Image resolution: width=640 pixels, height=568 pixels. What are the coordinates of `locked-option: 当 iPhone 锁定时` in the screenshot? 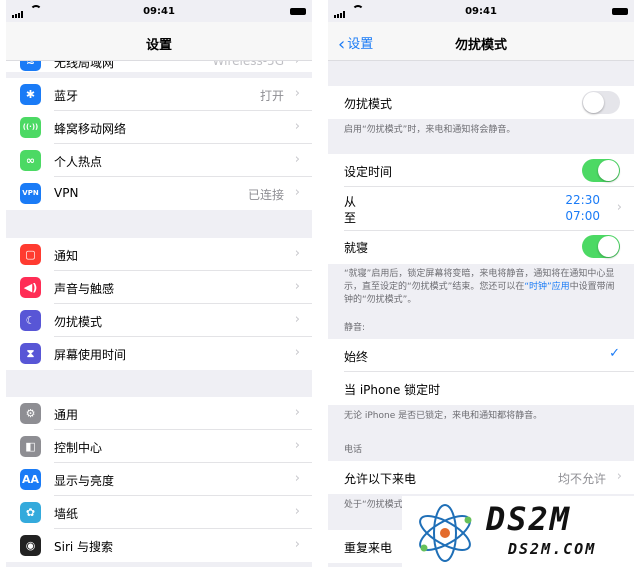 It's located at (481, 388).